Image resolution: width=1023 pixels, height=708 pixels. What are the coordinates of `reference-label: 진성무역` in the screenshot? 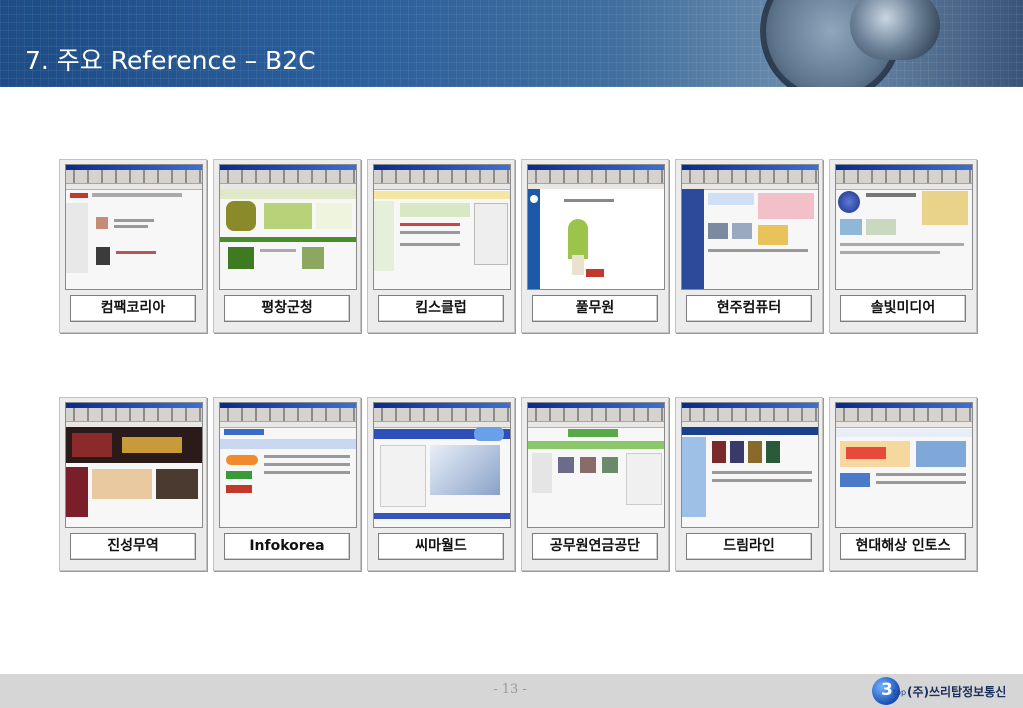 It's located at (133, 546).